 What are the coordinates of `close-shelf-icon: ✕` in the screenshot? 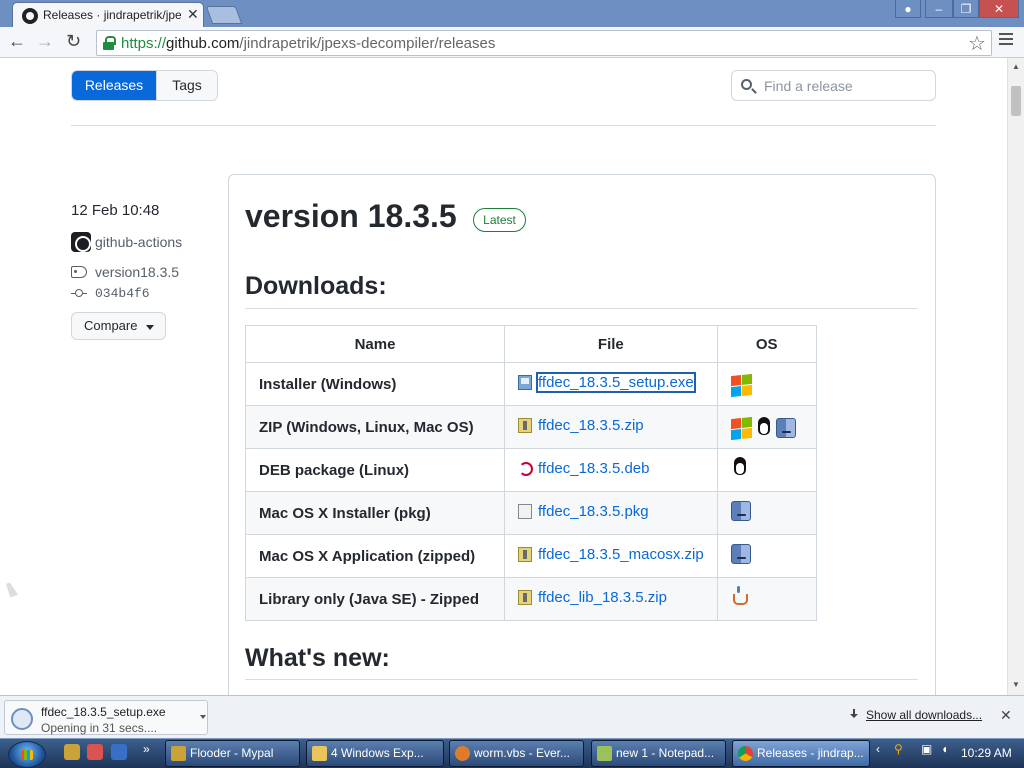 It's located at (1006, 715).